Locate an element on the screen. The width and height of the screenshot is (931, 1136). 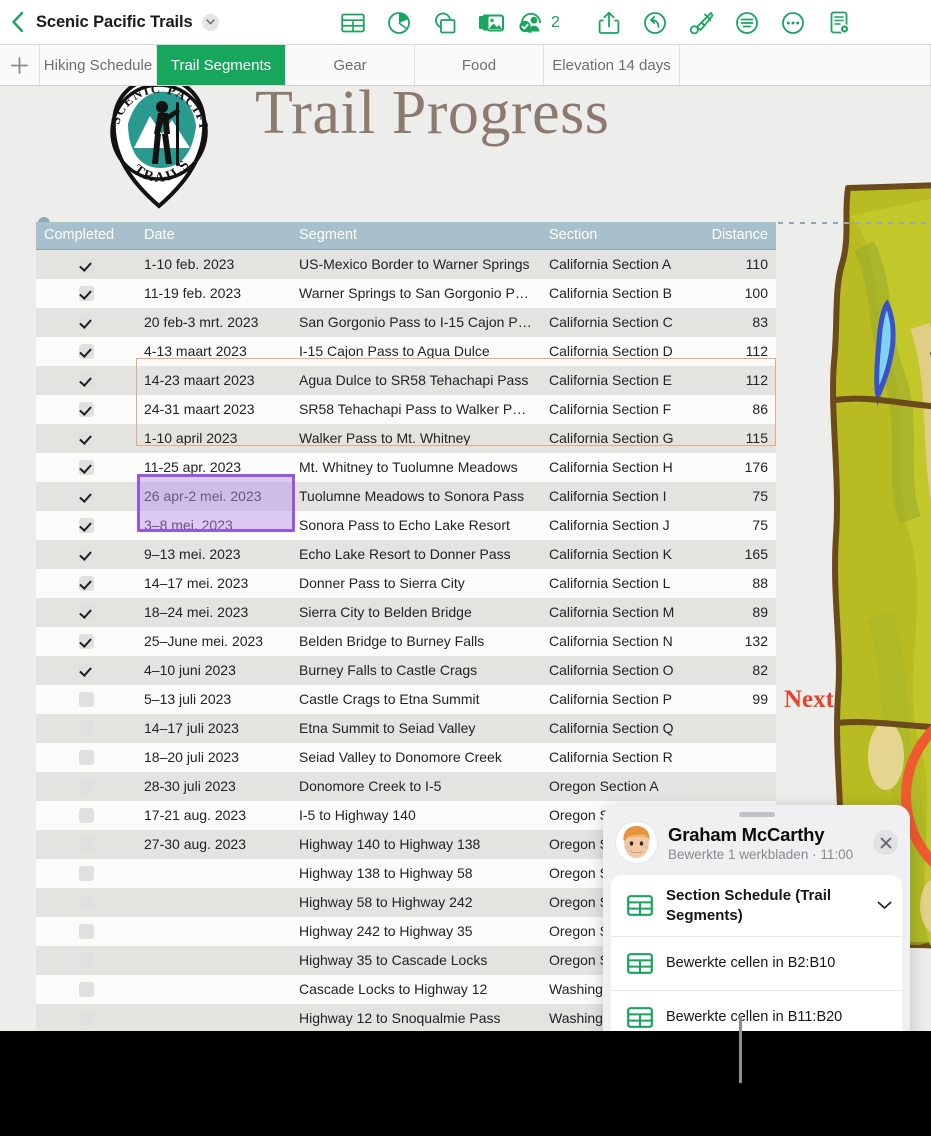
cell-segment: Highway 12 to Snoqualmie Pass is located at coordinates (416, 1018).